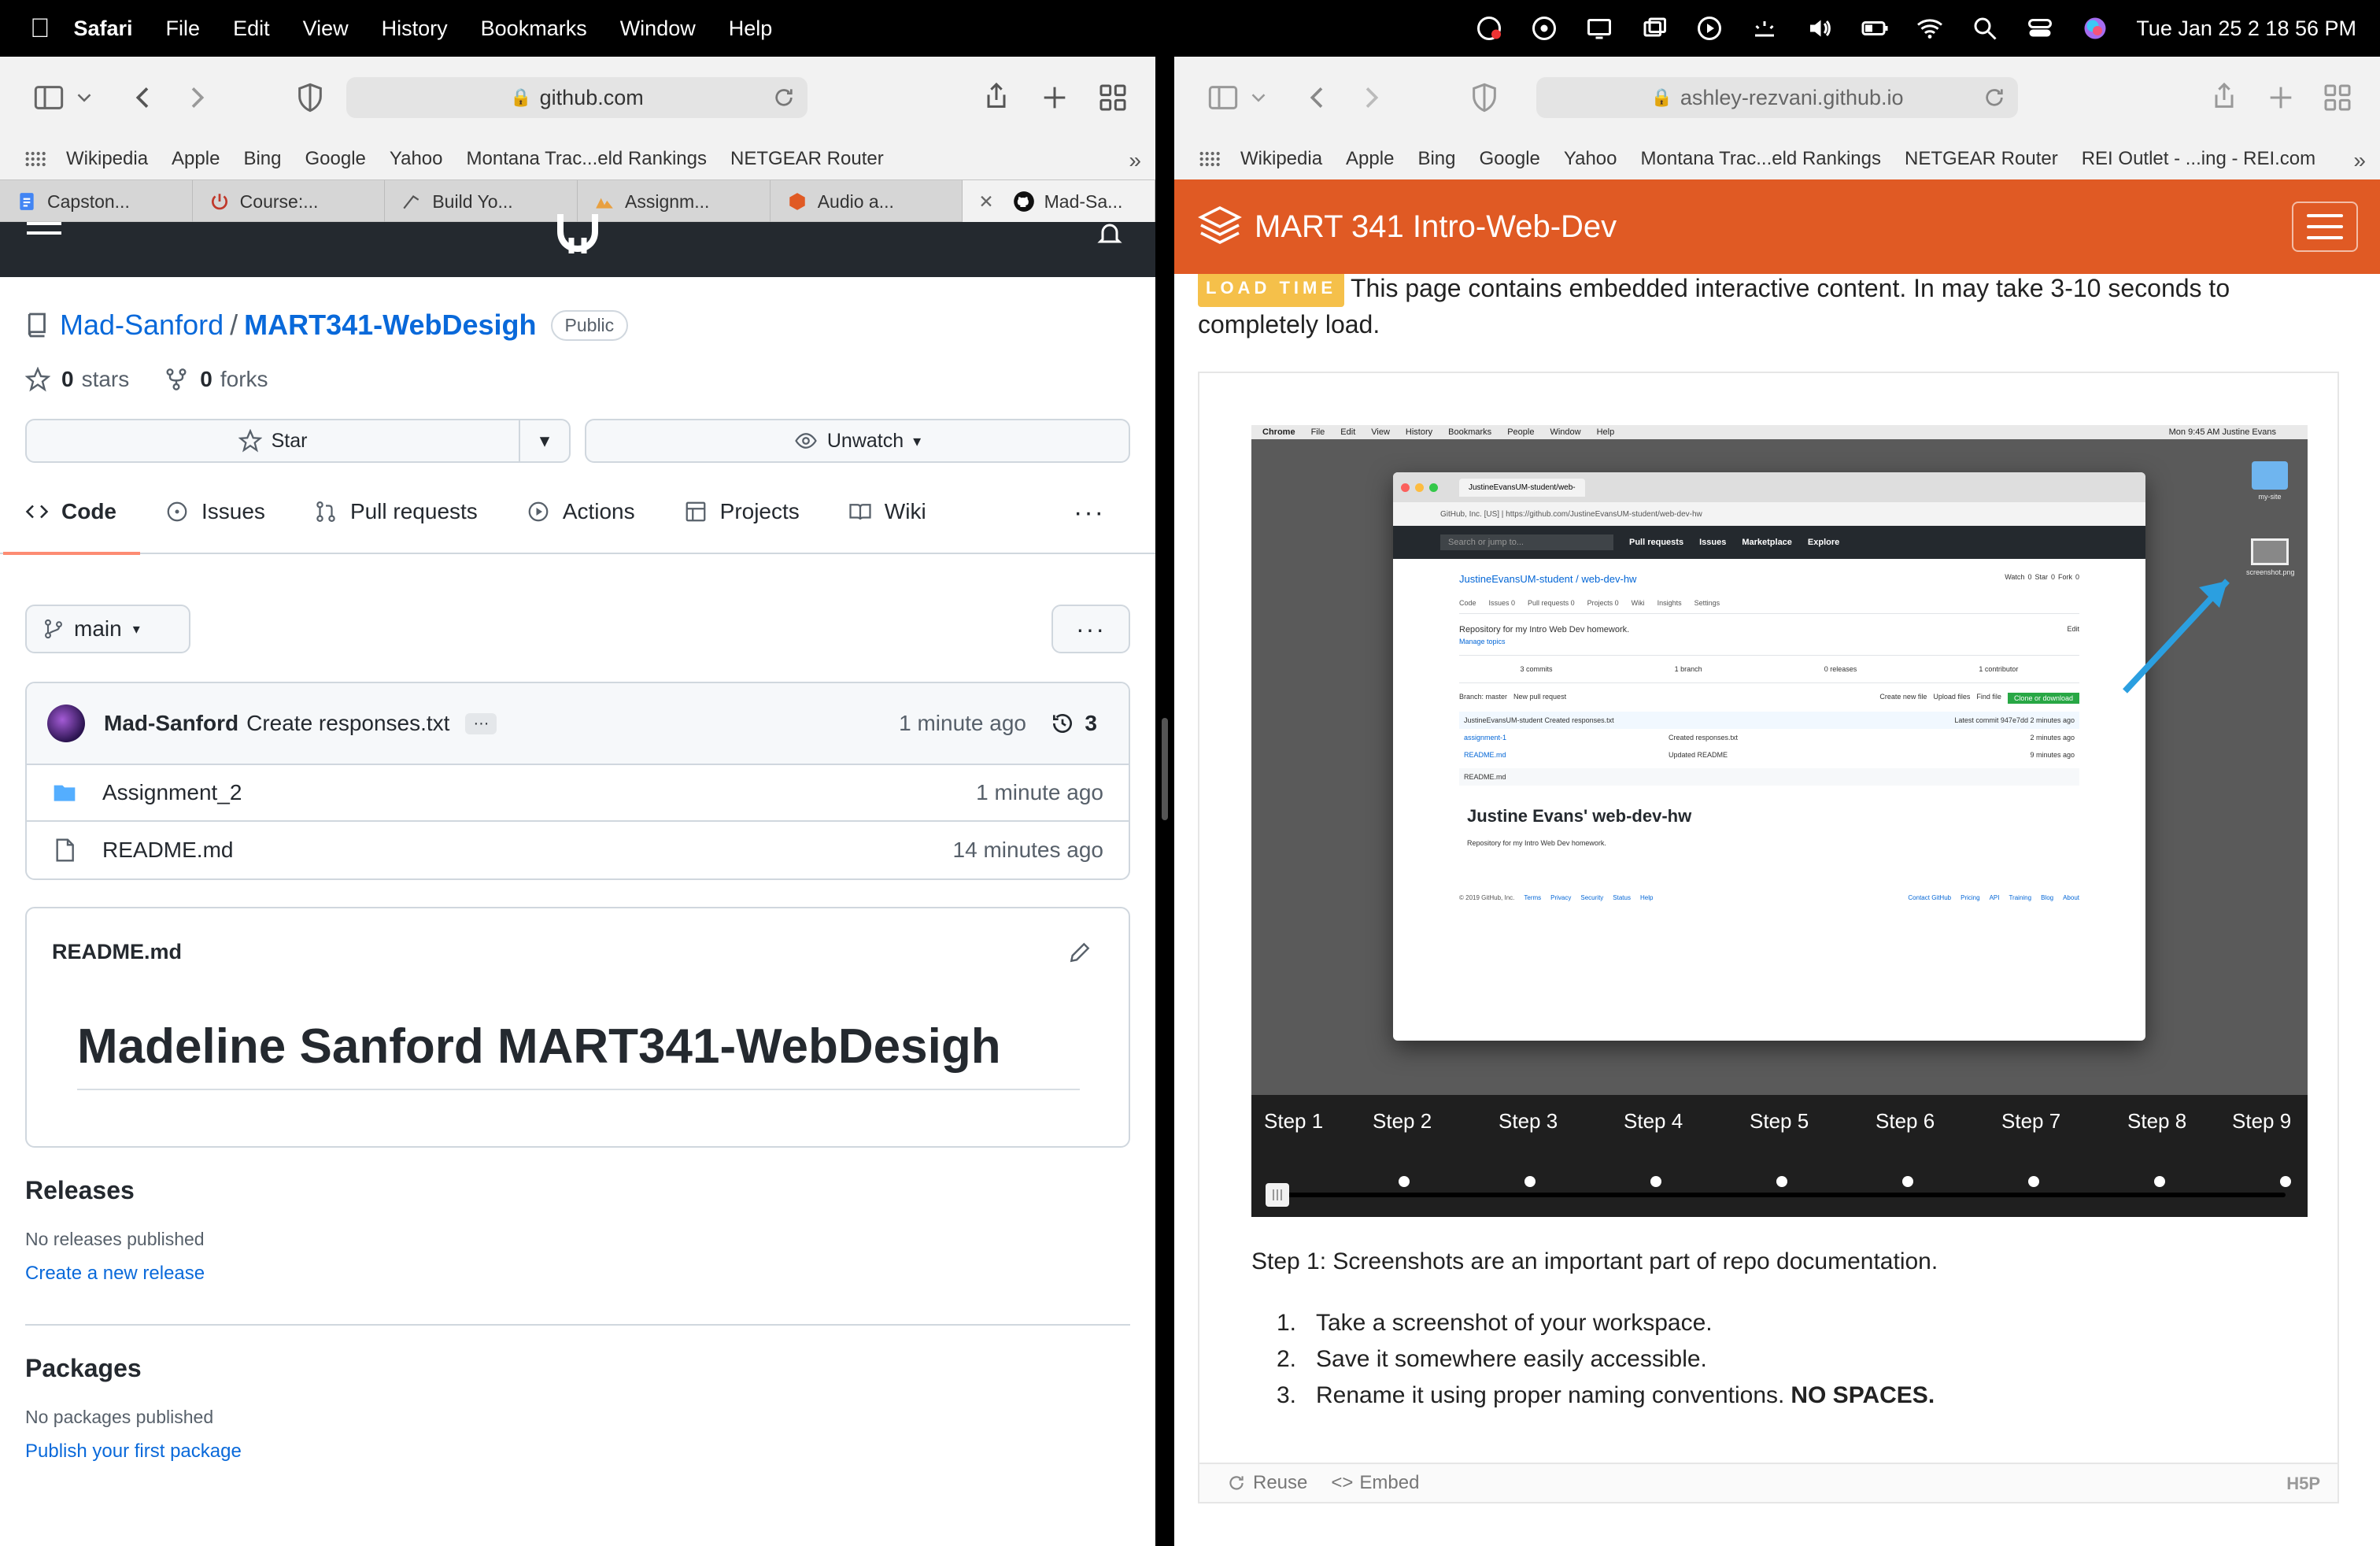  What do you see at coordinates (1110, 235) in the screenshot?
I see `notifications-bell-icon` at bounding box center [1110, 235].